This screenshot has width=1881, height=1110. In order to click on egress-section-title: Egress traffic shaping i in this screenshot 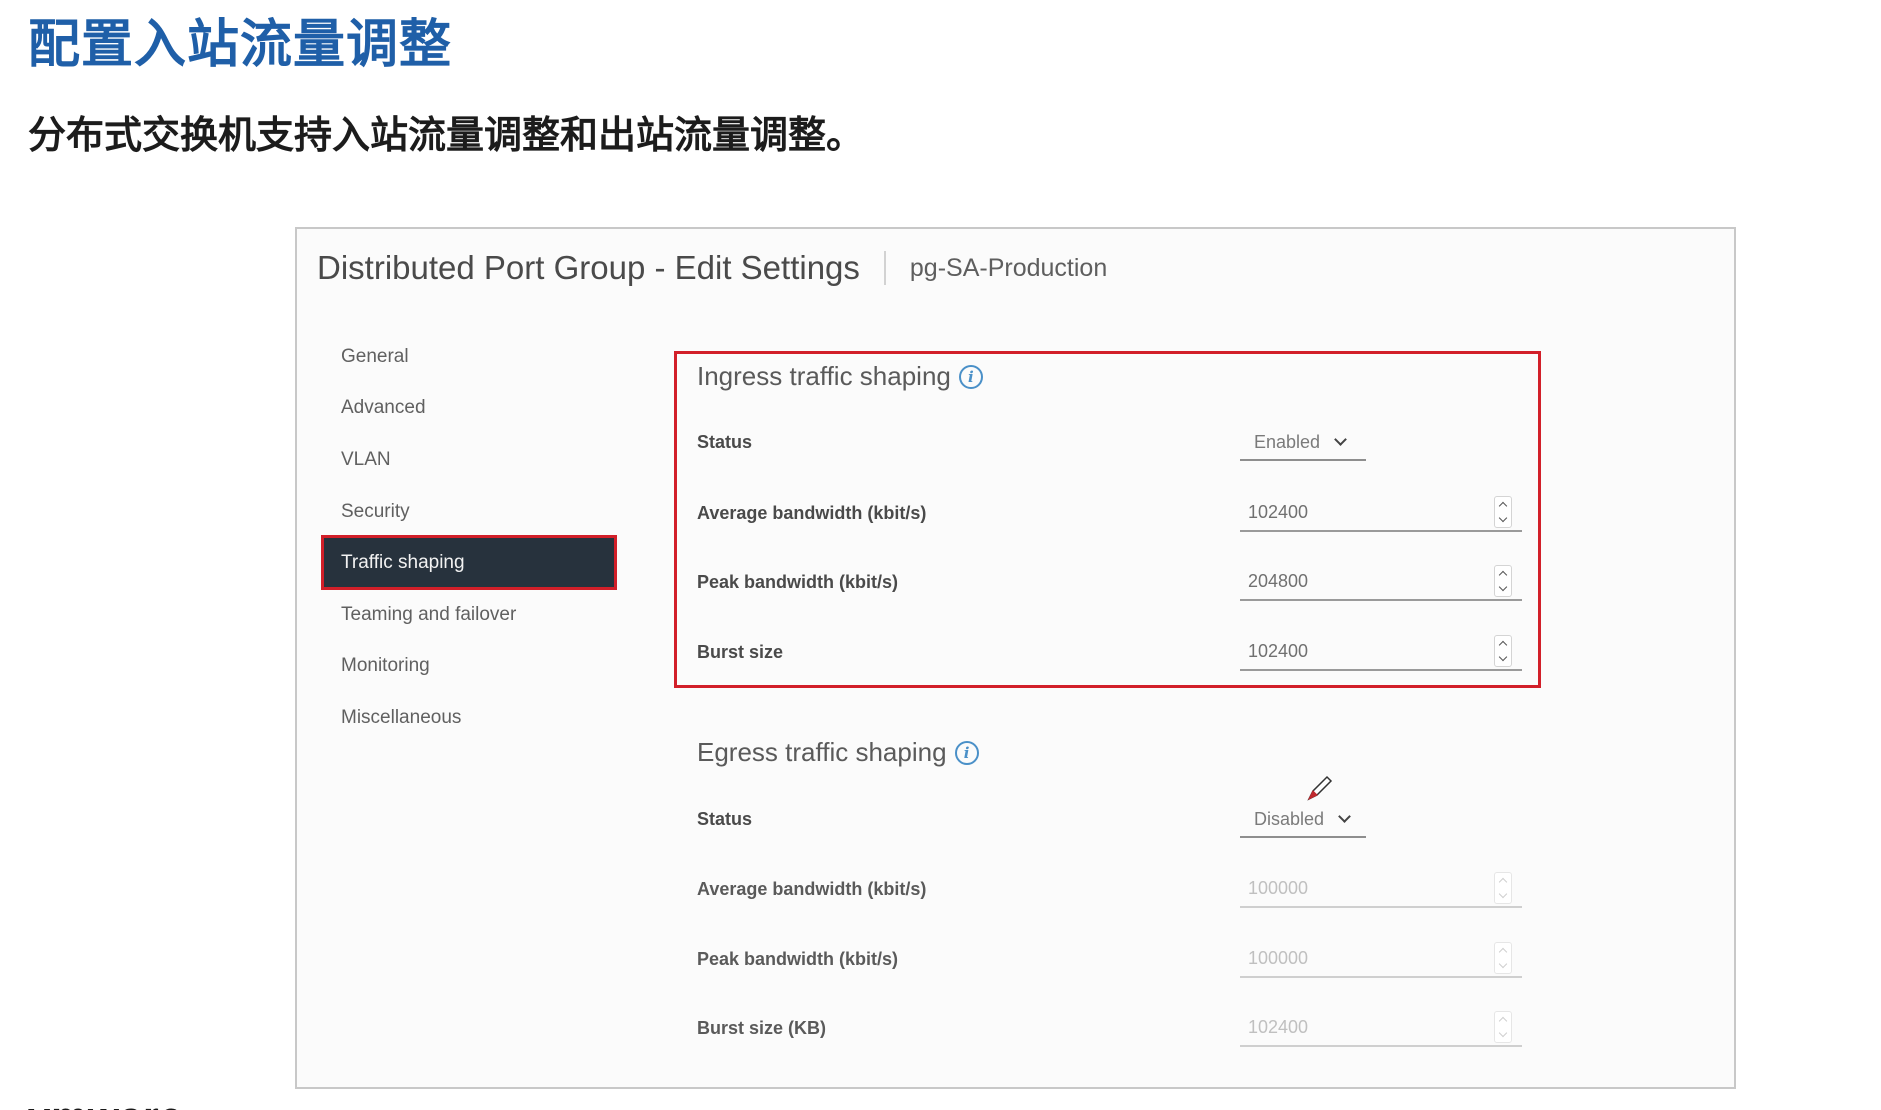, I will do `click(838, 752)`.